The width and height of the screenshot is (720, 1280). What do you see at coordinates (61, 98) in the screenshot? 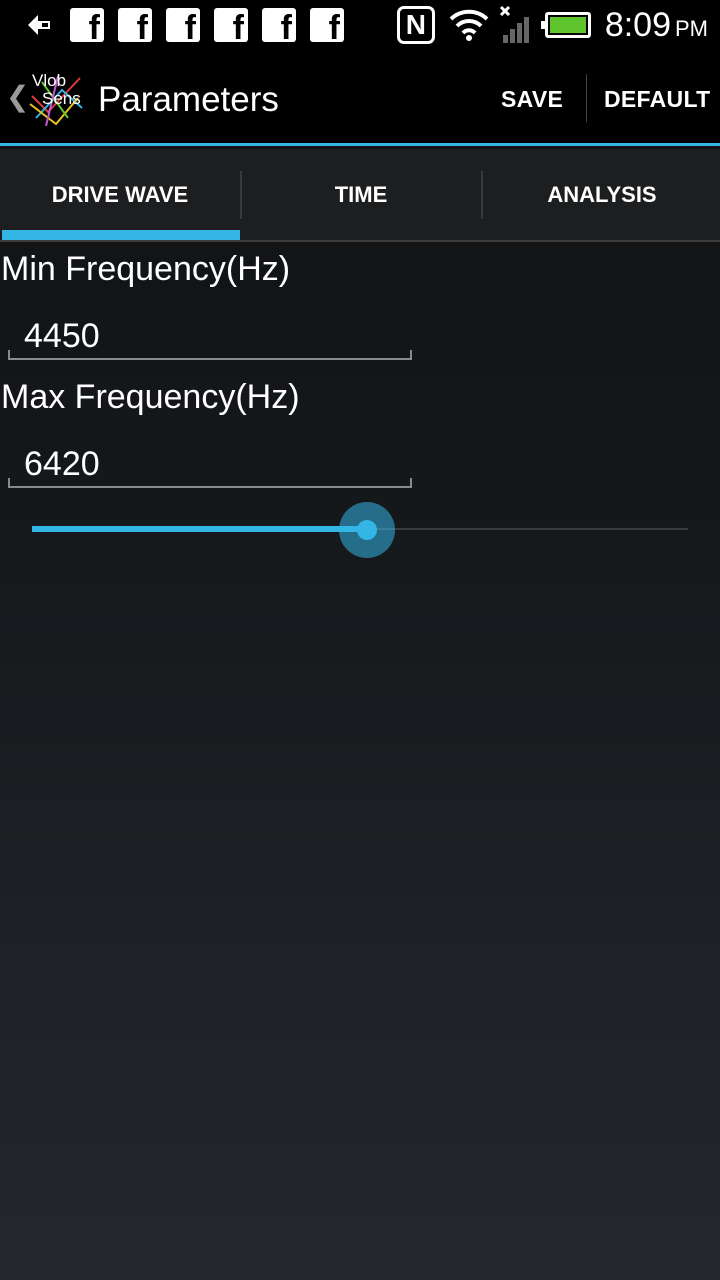
I see `logo-text-bottom: Sens` at bounding box center [61, 98].